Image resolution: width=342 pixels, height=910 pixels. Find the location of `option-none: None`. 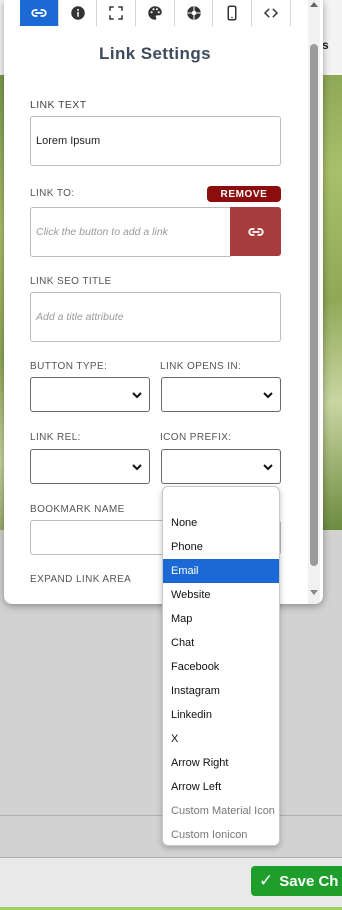

option-none: None is located at coordinates (221, 523).